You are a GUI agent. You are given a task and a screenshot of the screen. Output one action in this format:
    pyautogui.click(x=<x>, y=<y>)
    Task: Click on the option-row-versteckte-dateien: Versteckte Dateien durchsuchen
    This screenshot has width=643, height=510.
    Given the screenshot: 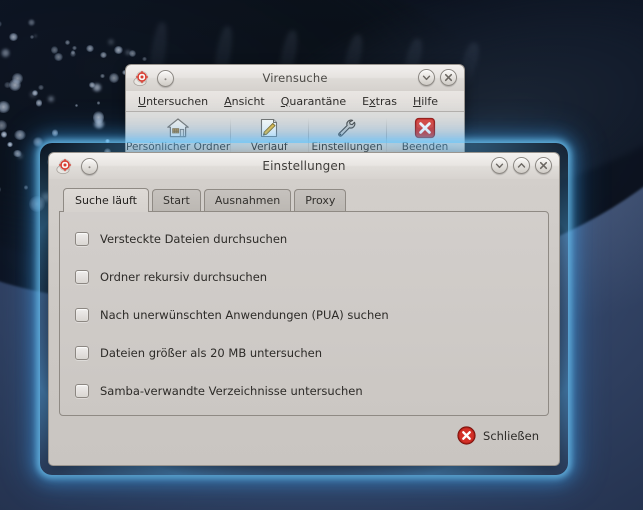 What is the action you would take?
    pyautogui.click(x=304, y=238)
    